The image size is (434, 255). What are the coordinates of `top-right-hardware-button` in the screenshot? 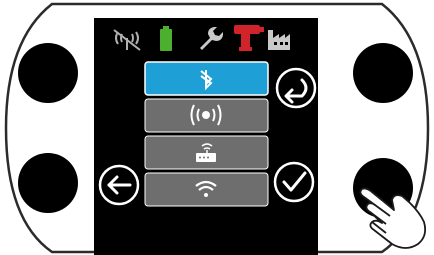 It's located at (383, 73).